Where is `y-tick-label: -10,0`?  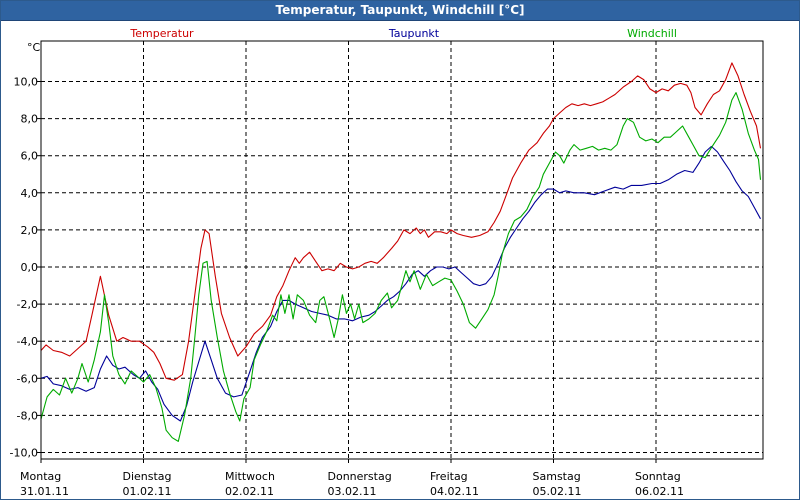
y-tick-label: -10,0 is located at coordinates (24, 453).